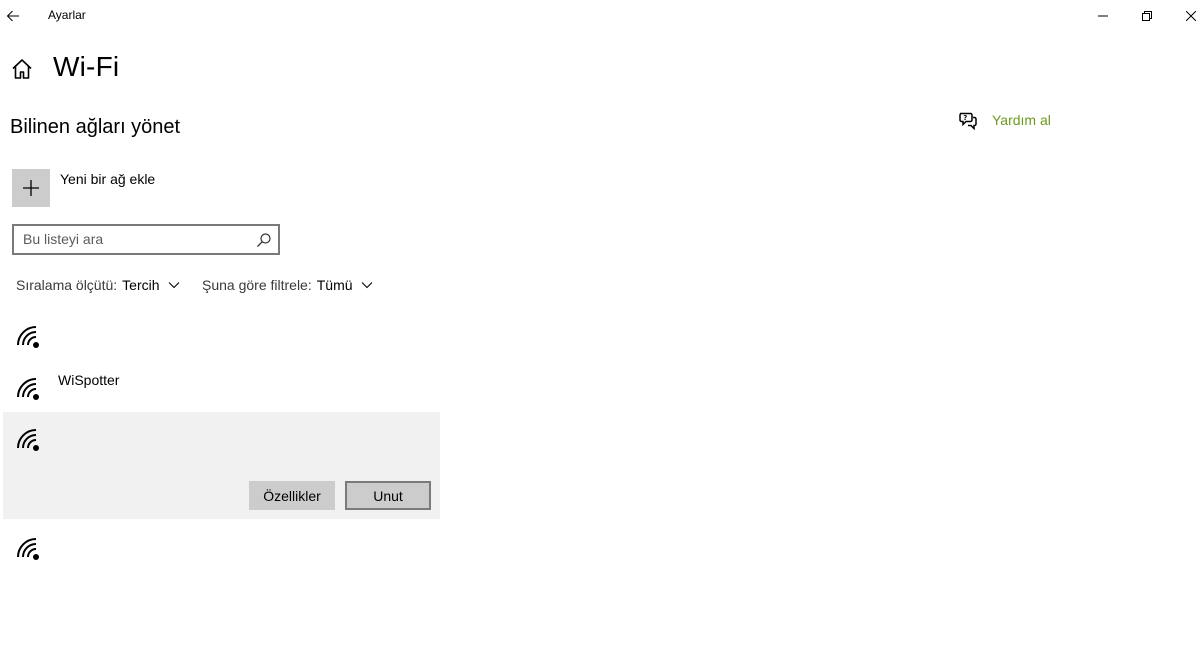 Image resolution: width=1200 pixels, height=649 pixels. What do you see at coordinates (89, 380) in the screenshot?
I see `network-name: WiSpotter` at bounding box center [89, 380].